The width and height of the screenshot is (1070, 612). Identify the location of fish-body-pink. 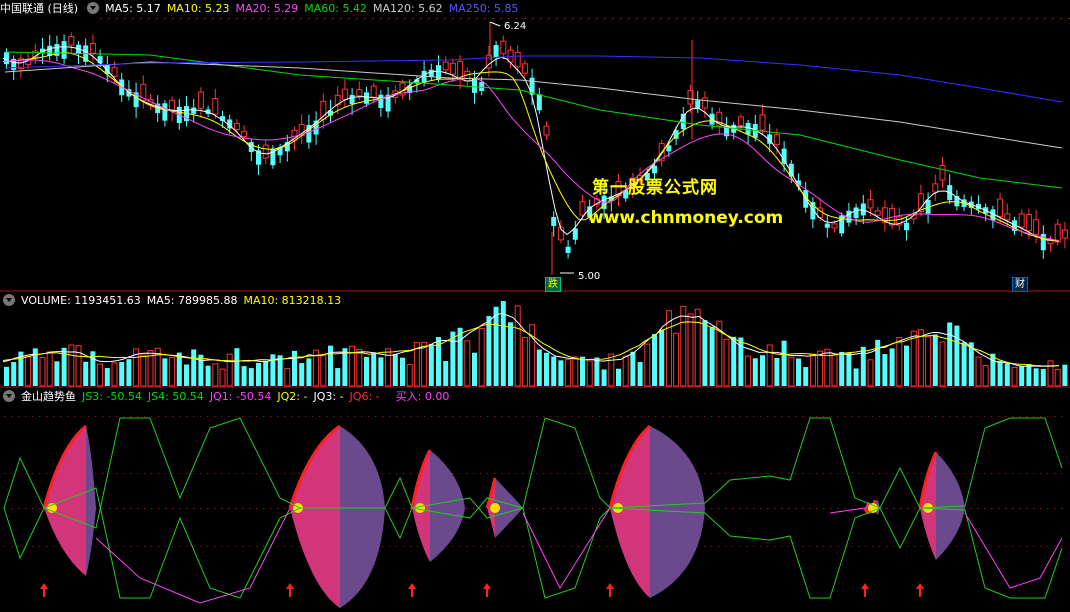
(65, 501).